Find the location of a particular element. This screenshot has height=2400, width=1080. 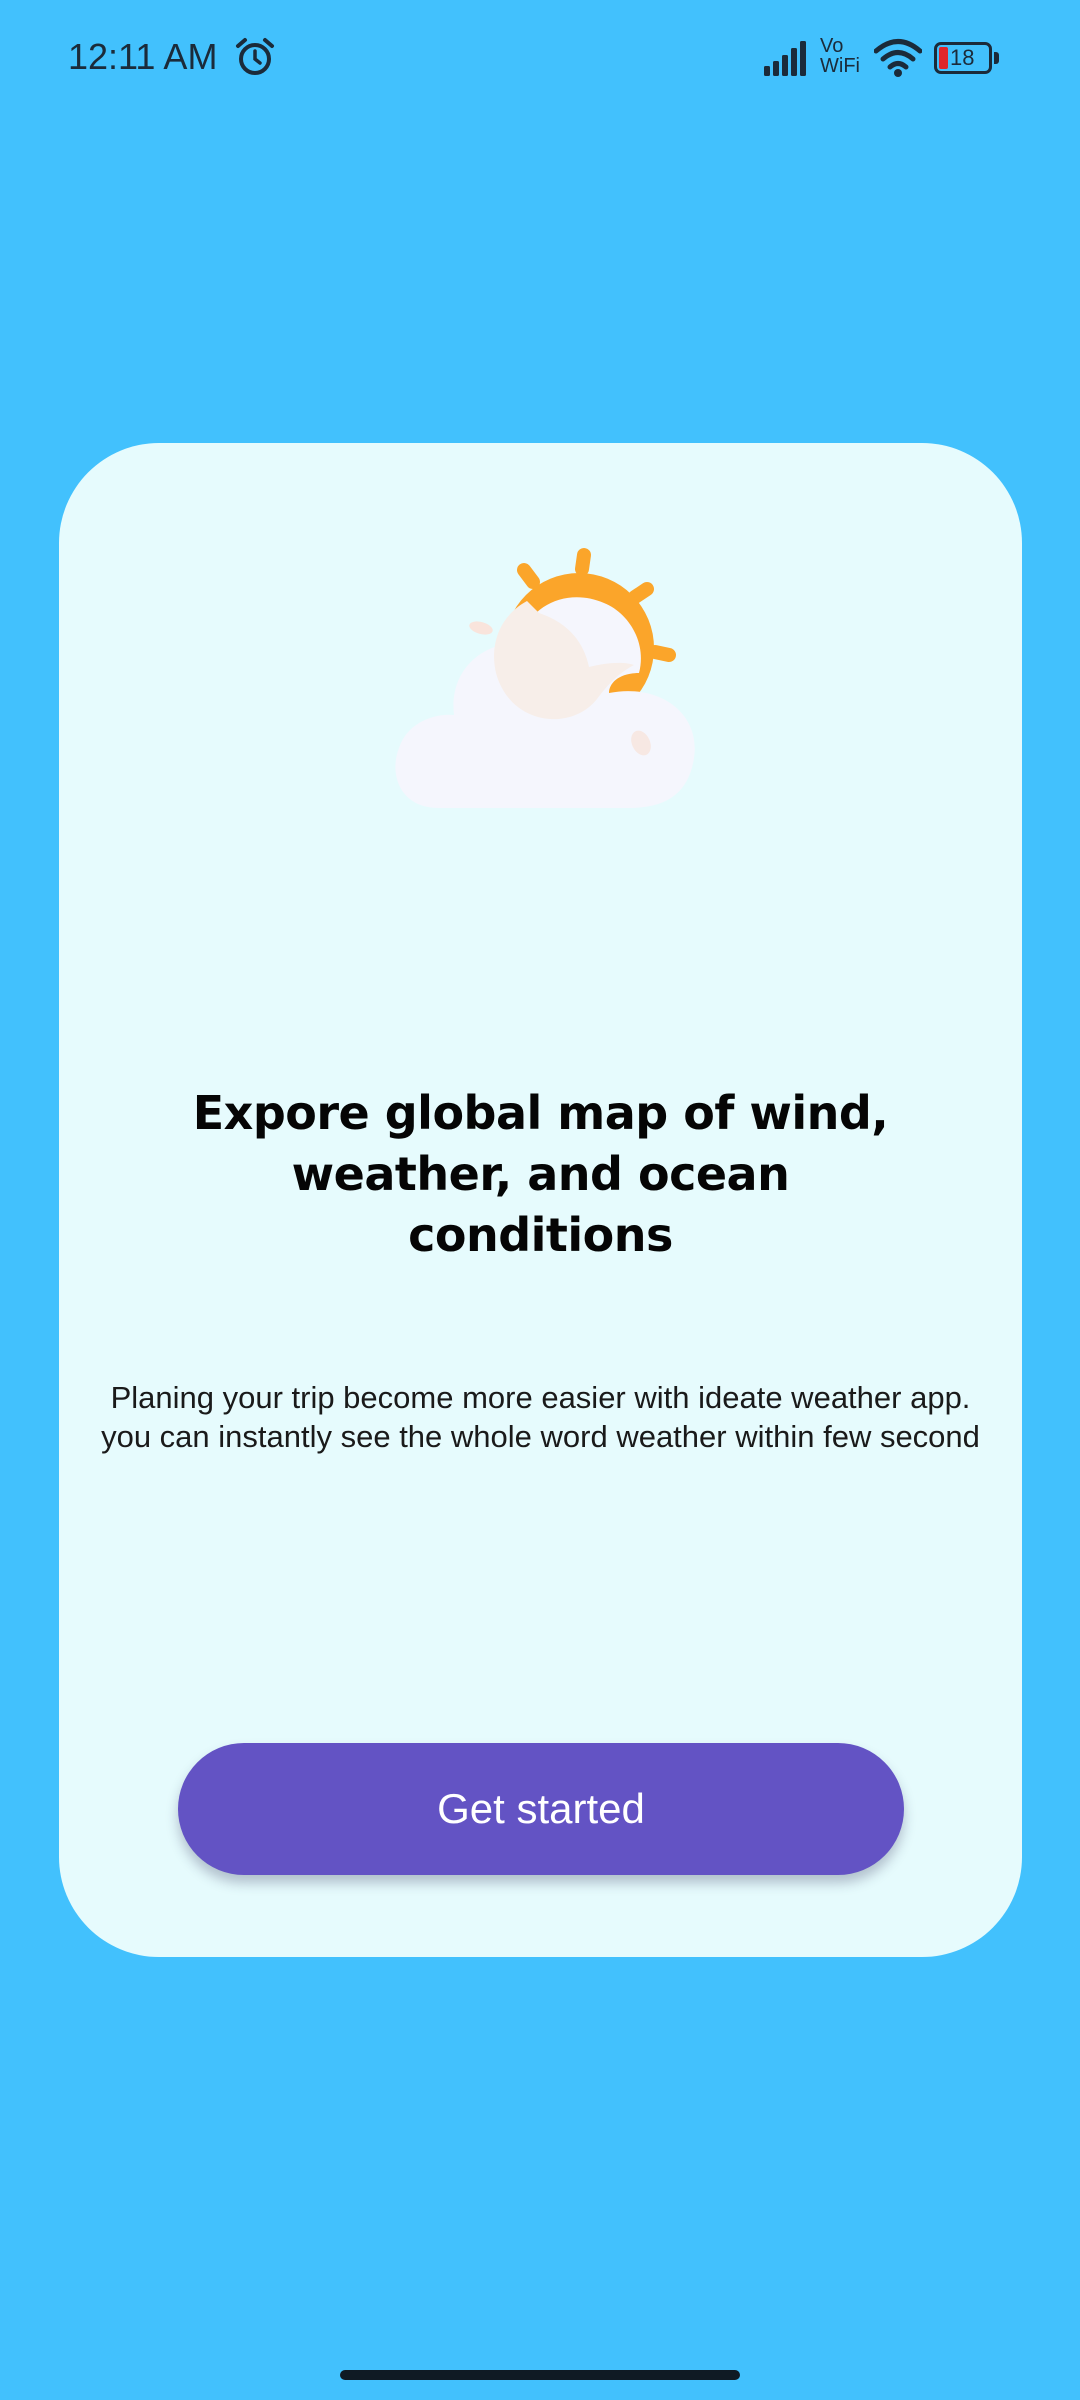

alarm-icon is located at coordinates (255, 56).